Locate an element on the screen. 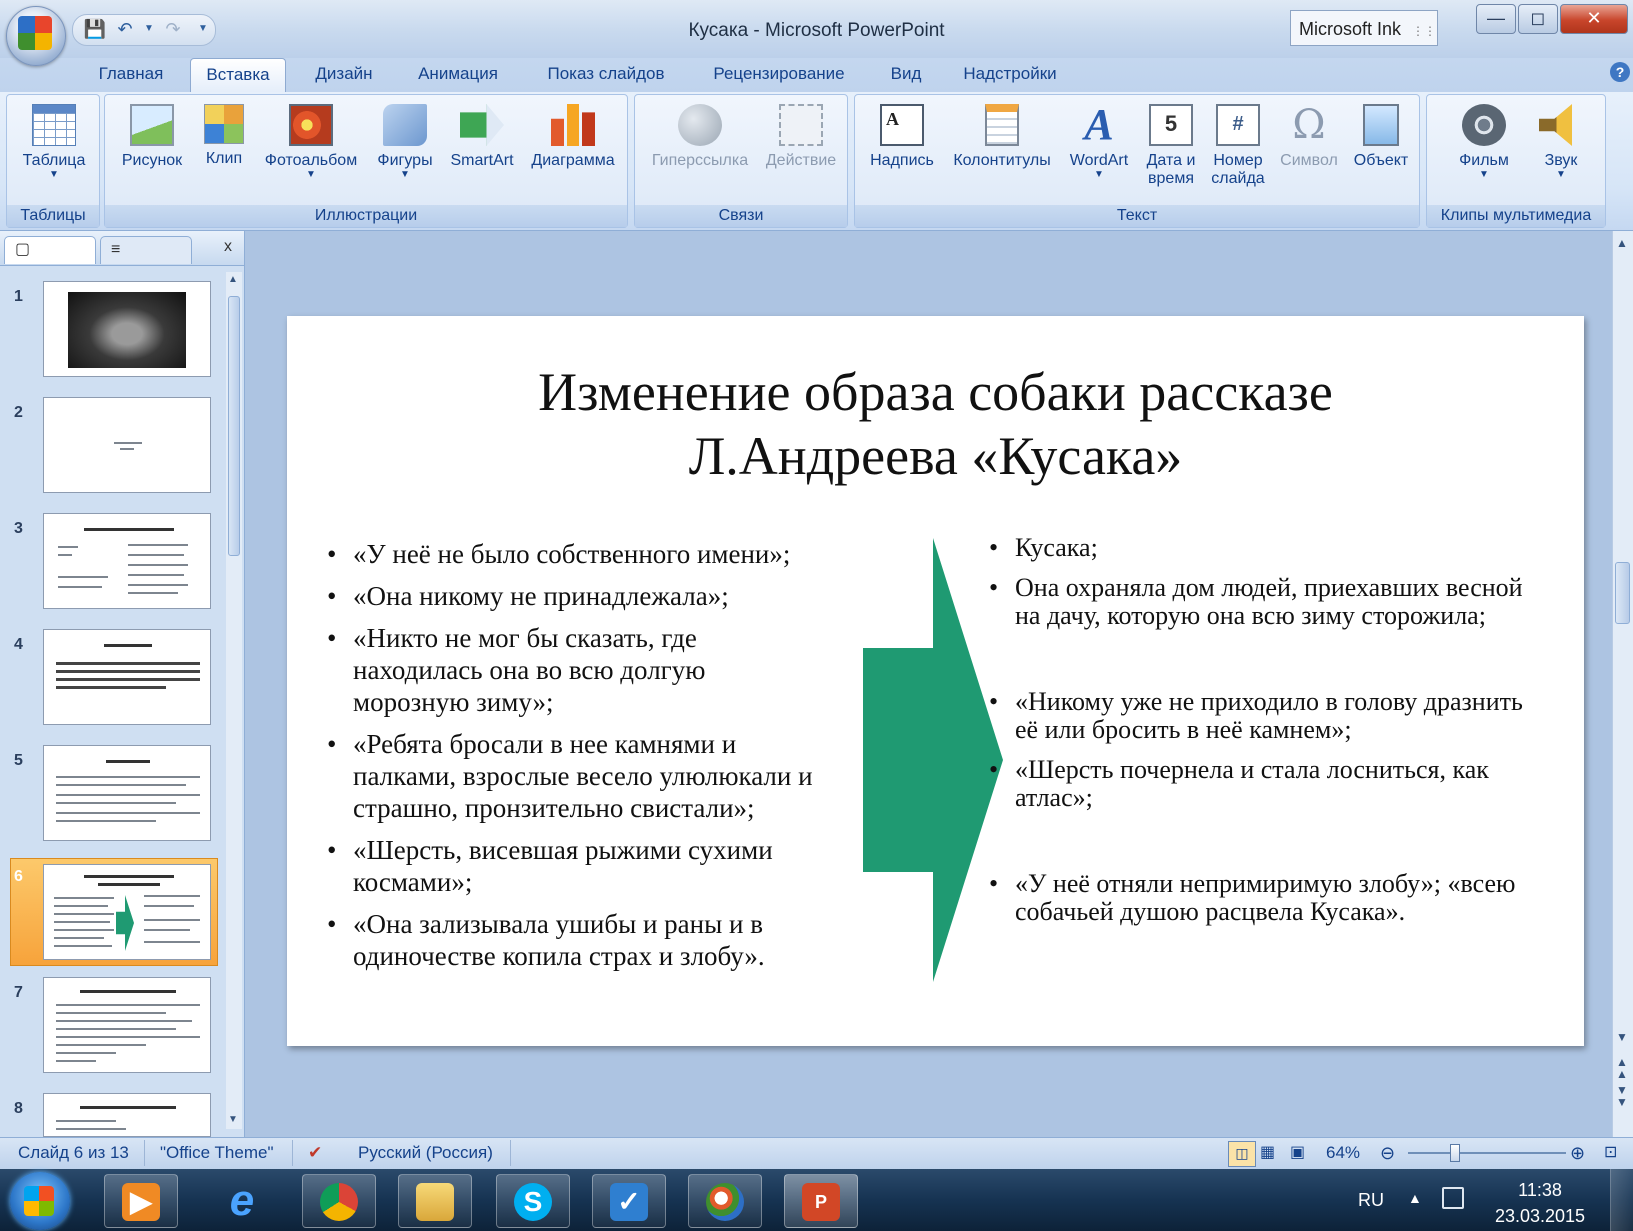  picture-button: Рисунок is located at coordinates (152, 150).